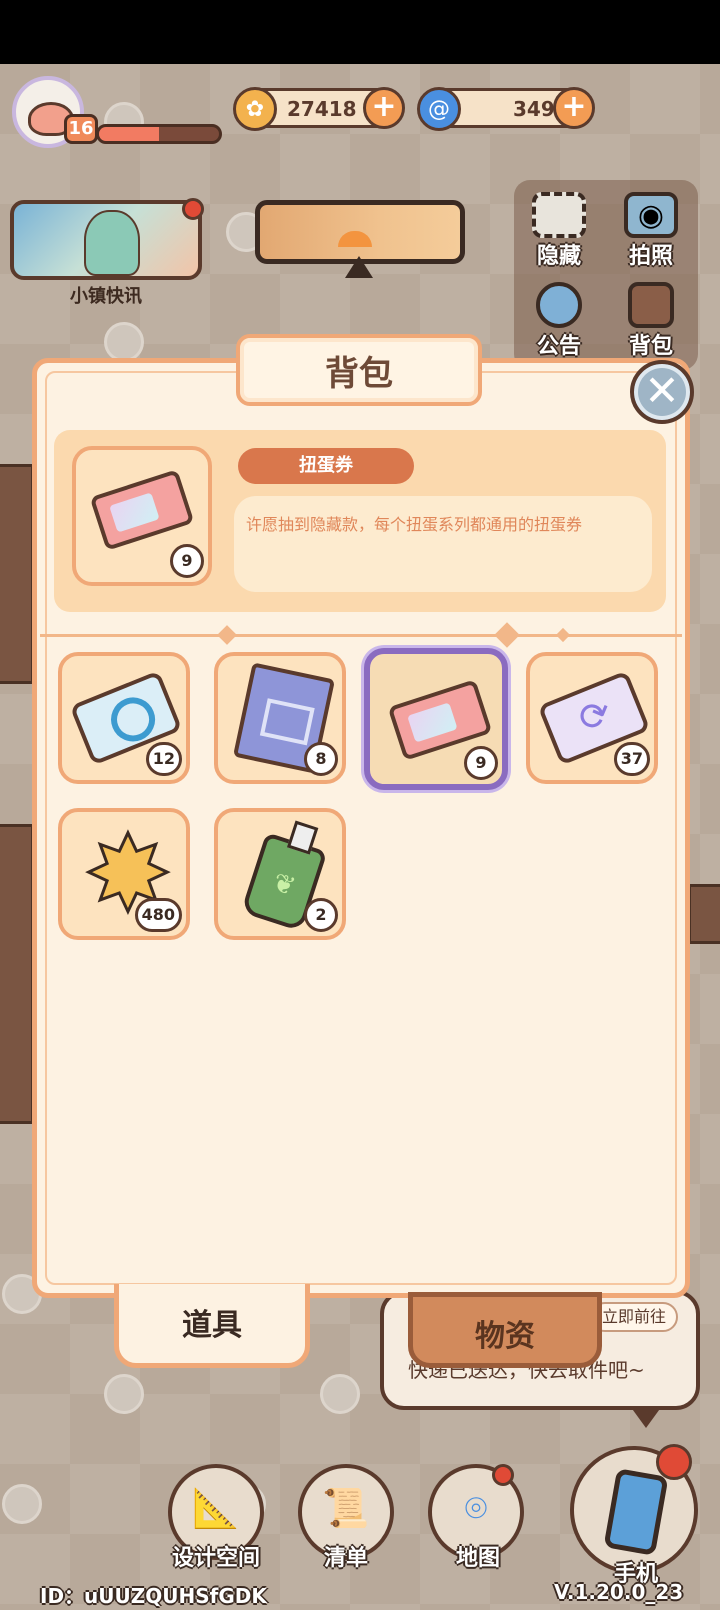  Describe the element at coordinates (361, 635) in the screenshot. I see `section-divider` at that location.